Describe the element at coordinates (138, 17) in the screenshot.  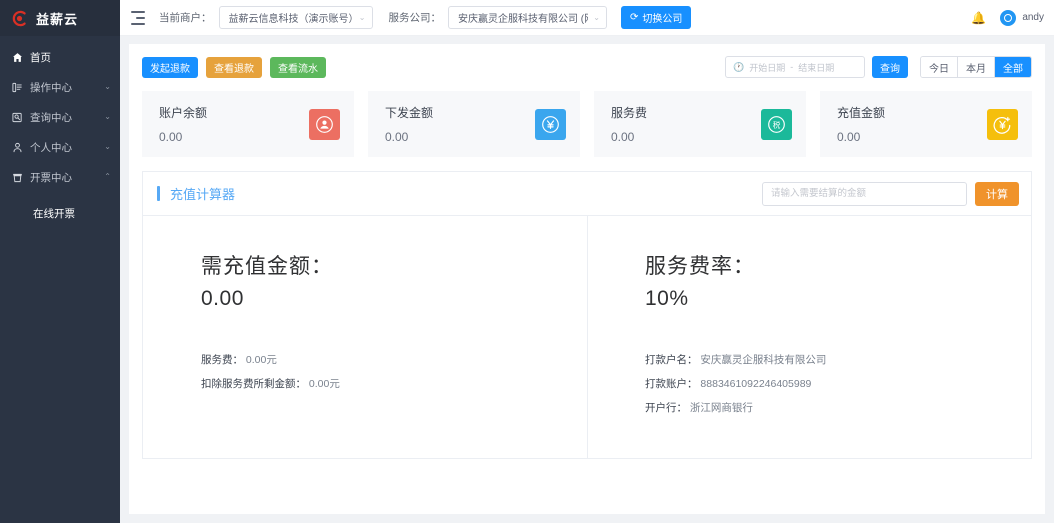
I see `menu-collapse-icon` at that location.